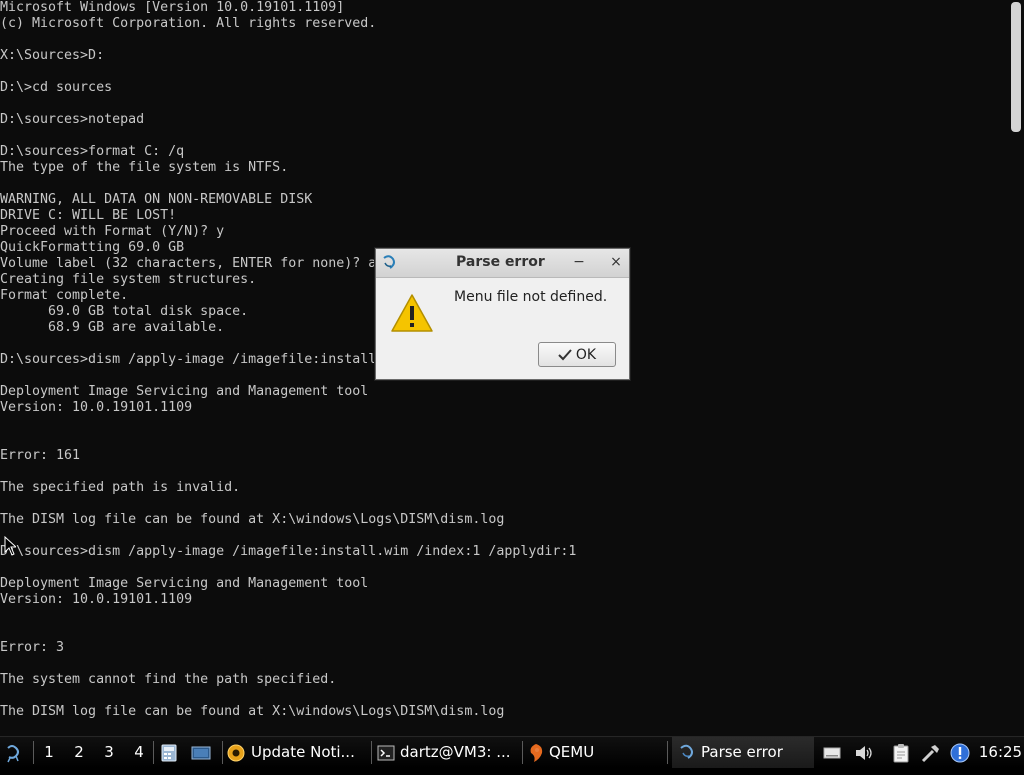 The image size is (1024, 775). I want to click on ok-button-label: OK, so click(586, 354).